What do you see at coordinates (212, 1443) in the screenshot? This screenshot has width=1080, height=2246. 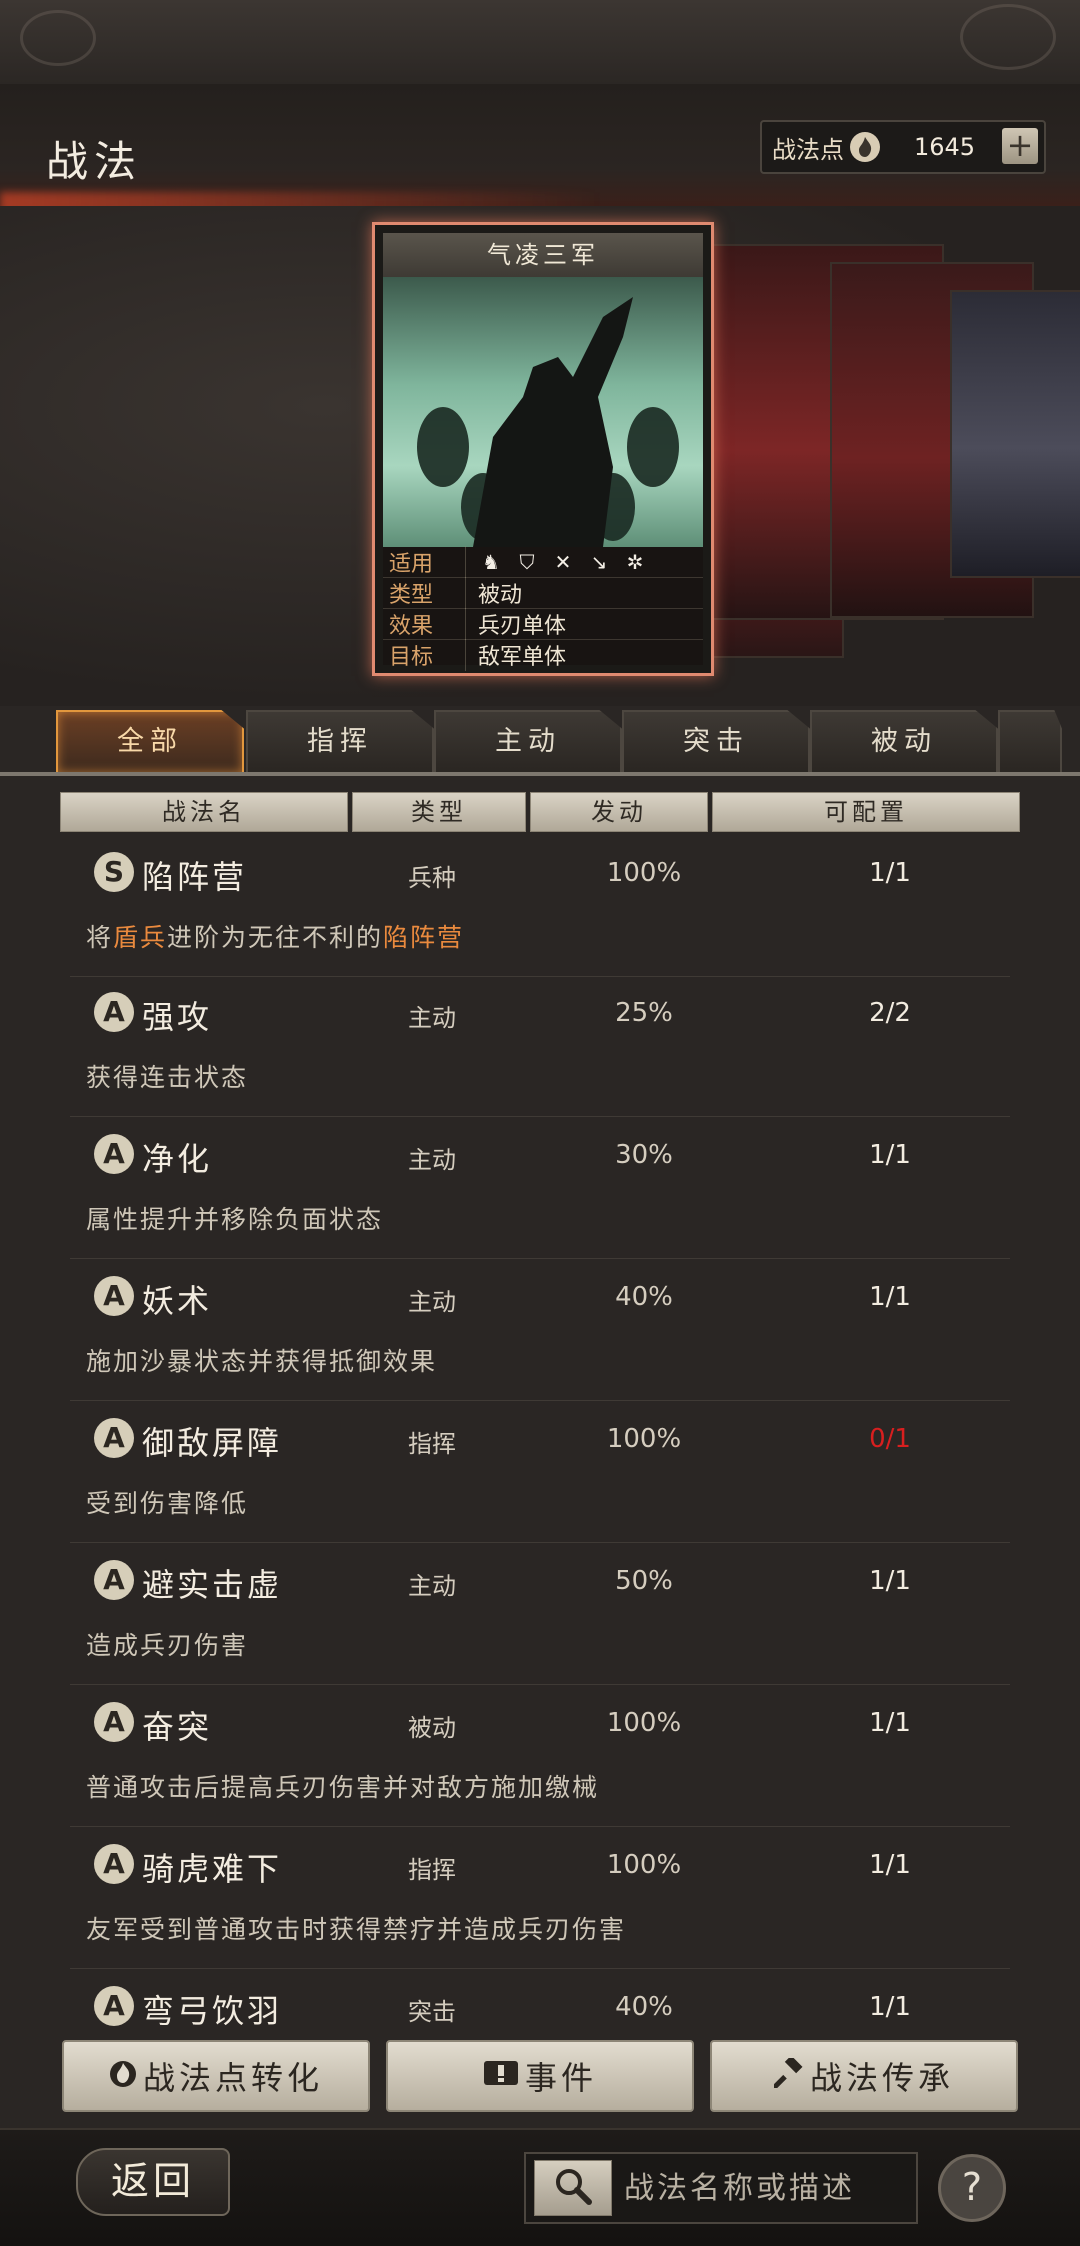 I see `skill-name: 御敌屏障` at bounding box center [212, 1443].